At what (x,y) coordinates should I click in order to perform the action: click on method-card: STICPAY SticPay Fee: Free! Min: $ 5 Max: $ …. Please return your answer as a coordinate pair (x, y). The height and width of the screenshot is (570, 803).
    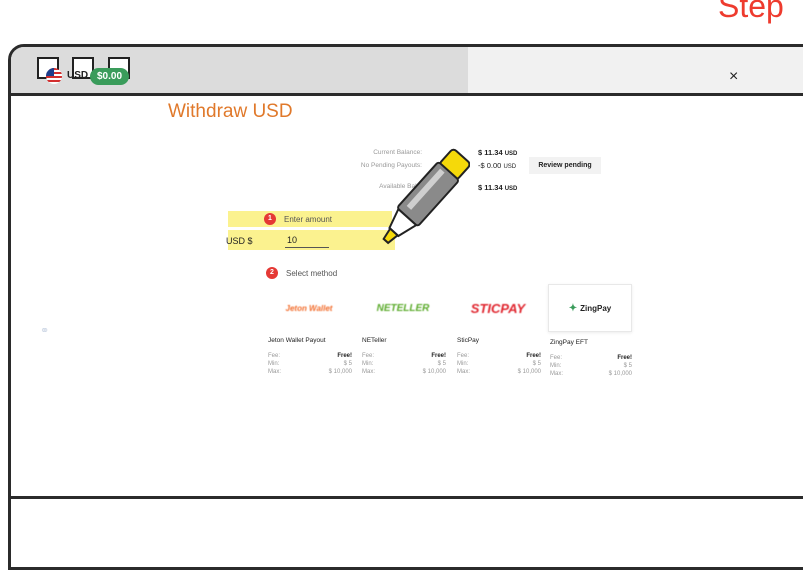
    Looking at the image, I should click on (498, 332).